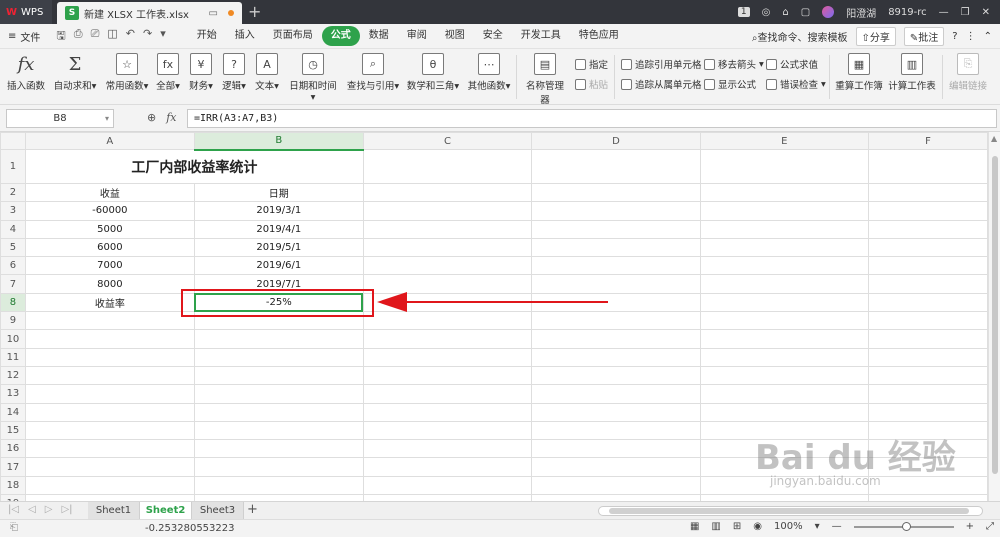  Describe the element at coordinates (13, 357) in the screenshot. I see `row-header: 11` at that location.